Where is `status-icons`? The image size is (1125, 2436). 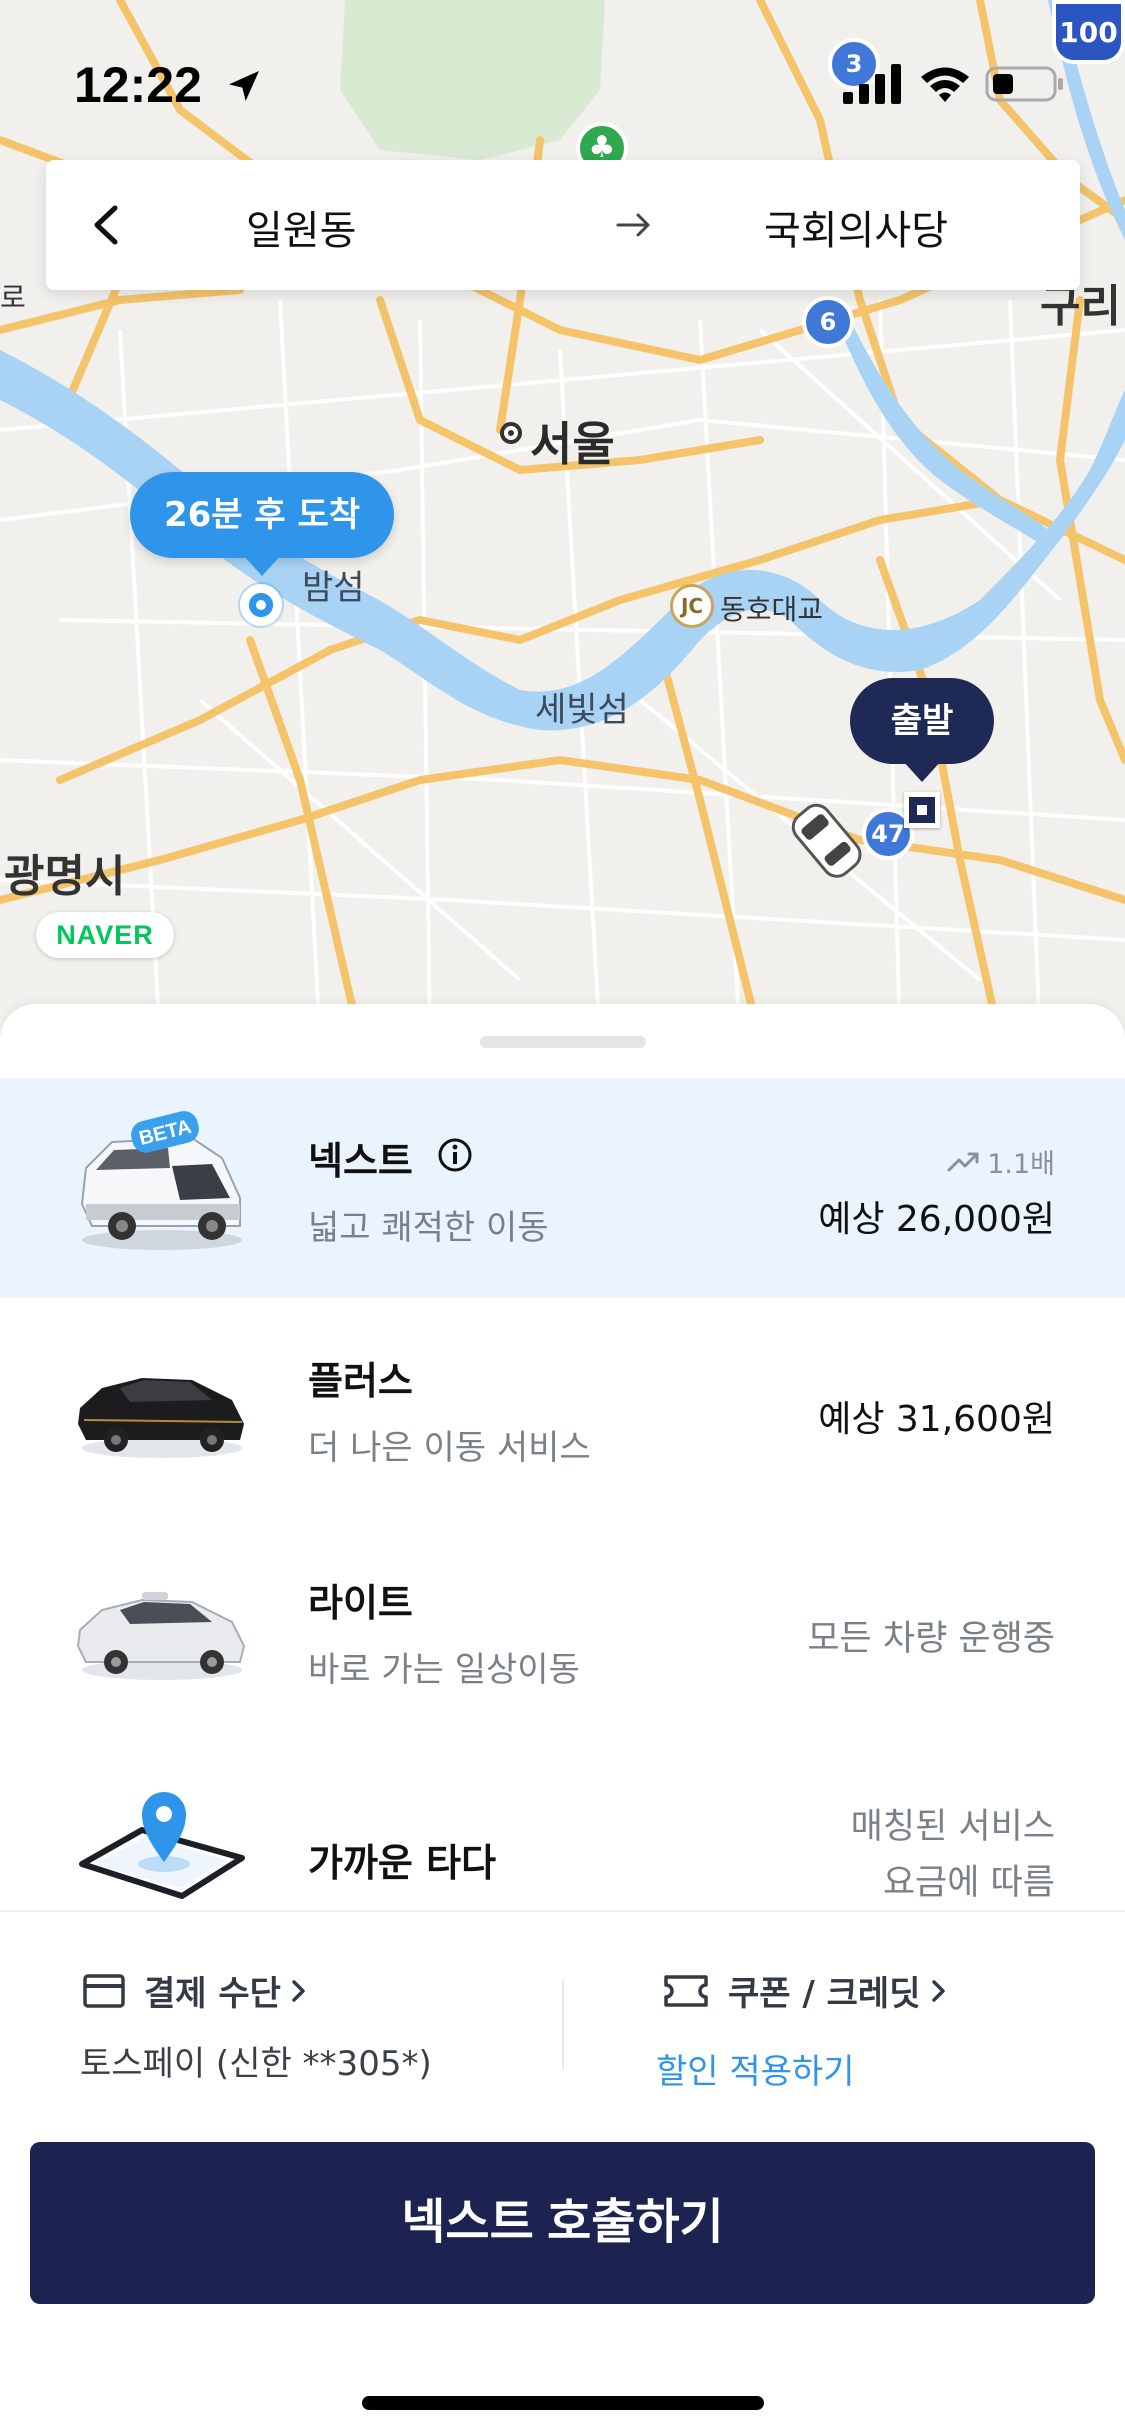 status-icons is located at coordinates (954, 84).